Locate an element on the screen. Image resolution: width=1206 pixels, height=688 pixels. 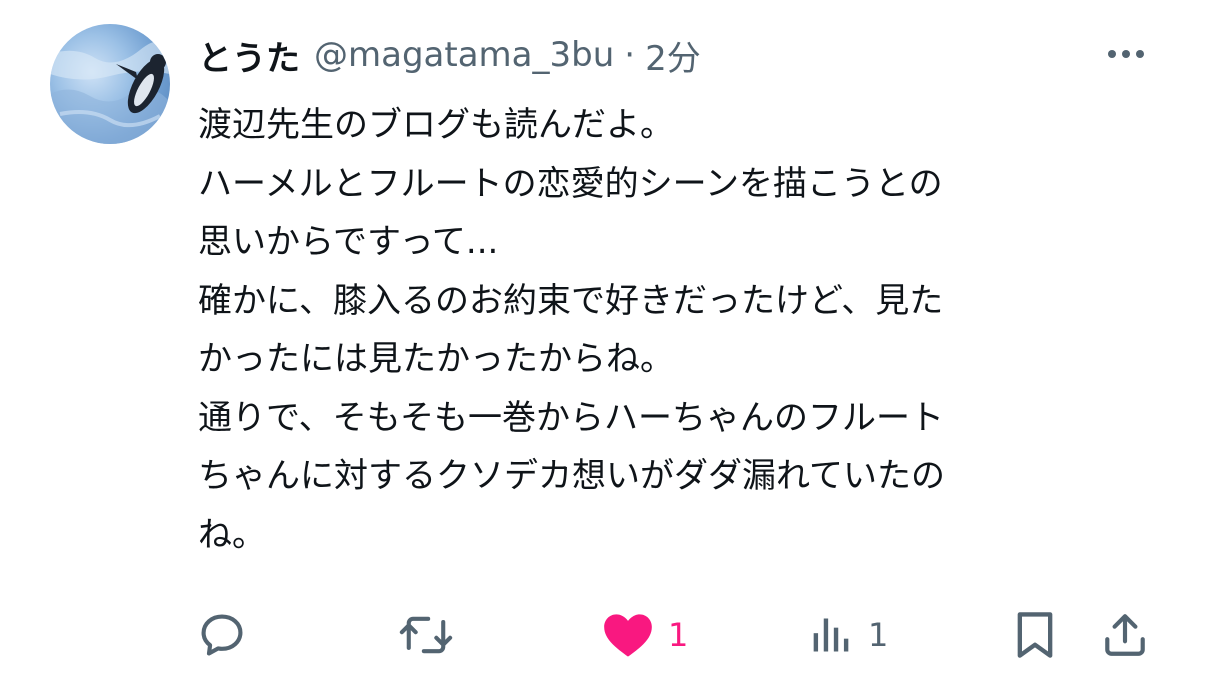
bookmark-icon is located at coordinates (1035, 635).